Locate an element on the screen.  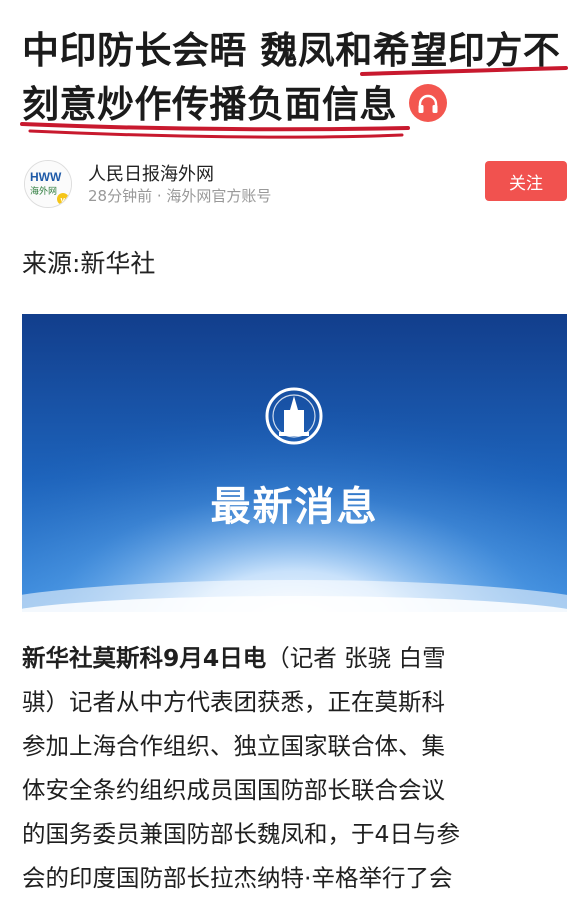
source-label: 来源:新华社 is located at coordinates (89, 263).